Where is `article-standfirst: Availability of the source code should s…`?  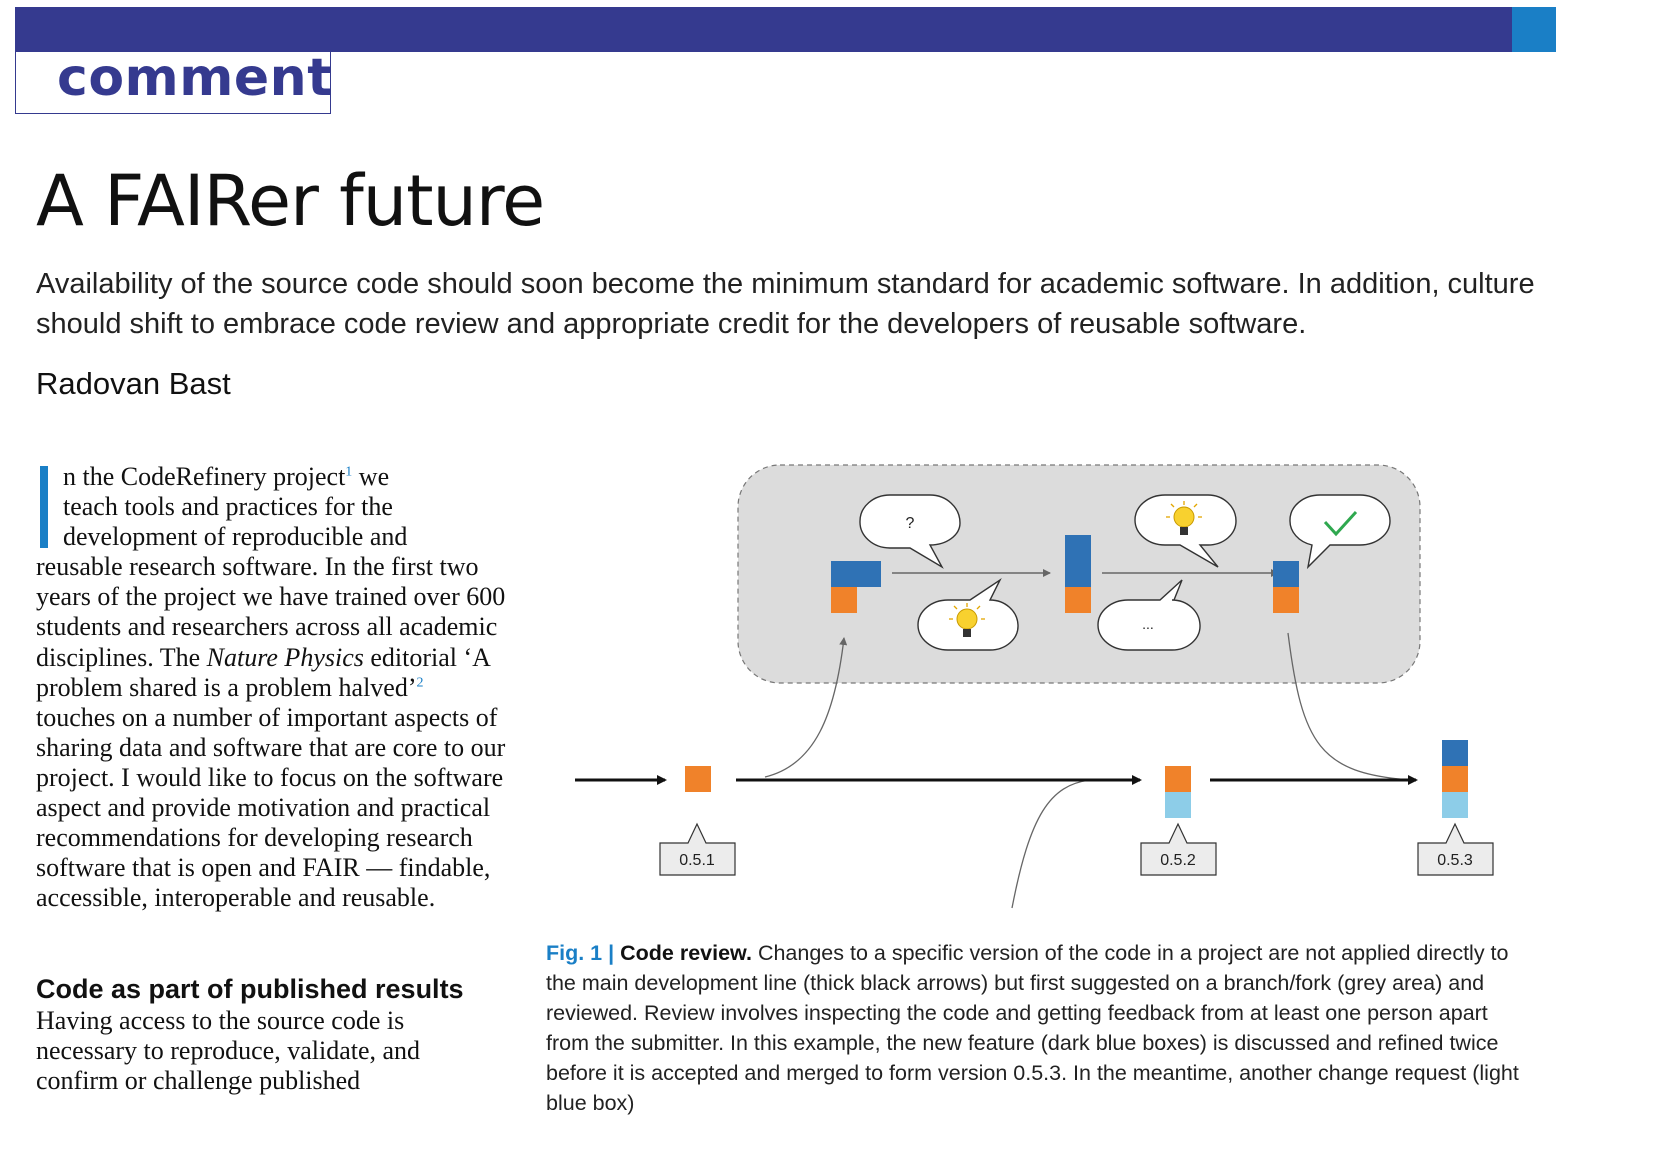
article-standfirst: Availability of the source code should s… is located at coordinates (785, 304).